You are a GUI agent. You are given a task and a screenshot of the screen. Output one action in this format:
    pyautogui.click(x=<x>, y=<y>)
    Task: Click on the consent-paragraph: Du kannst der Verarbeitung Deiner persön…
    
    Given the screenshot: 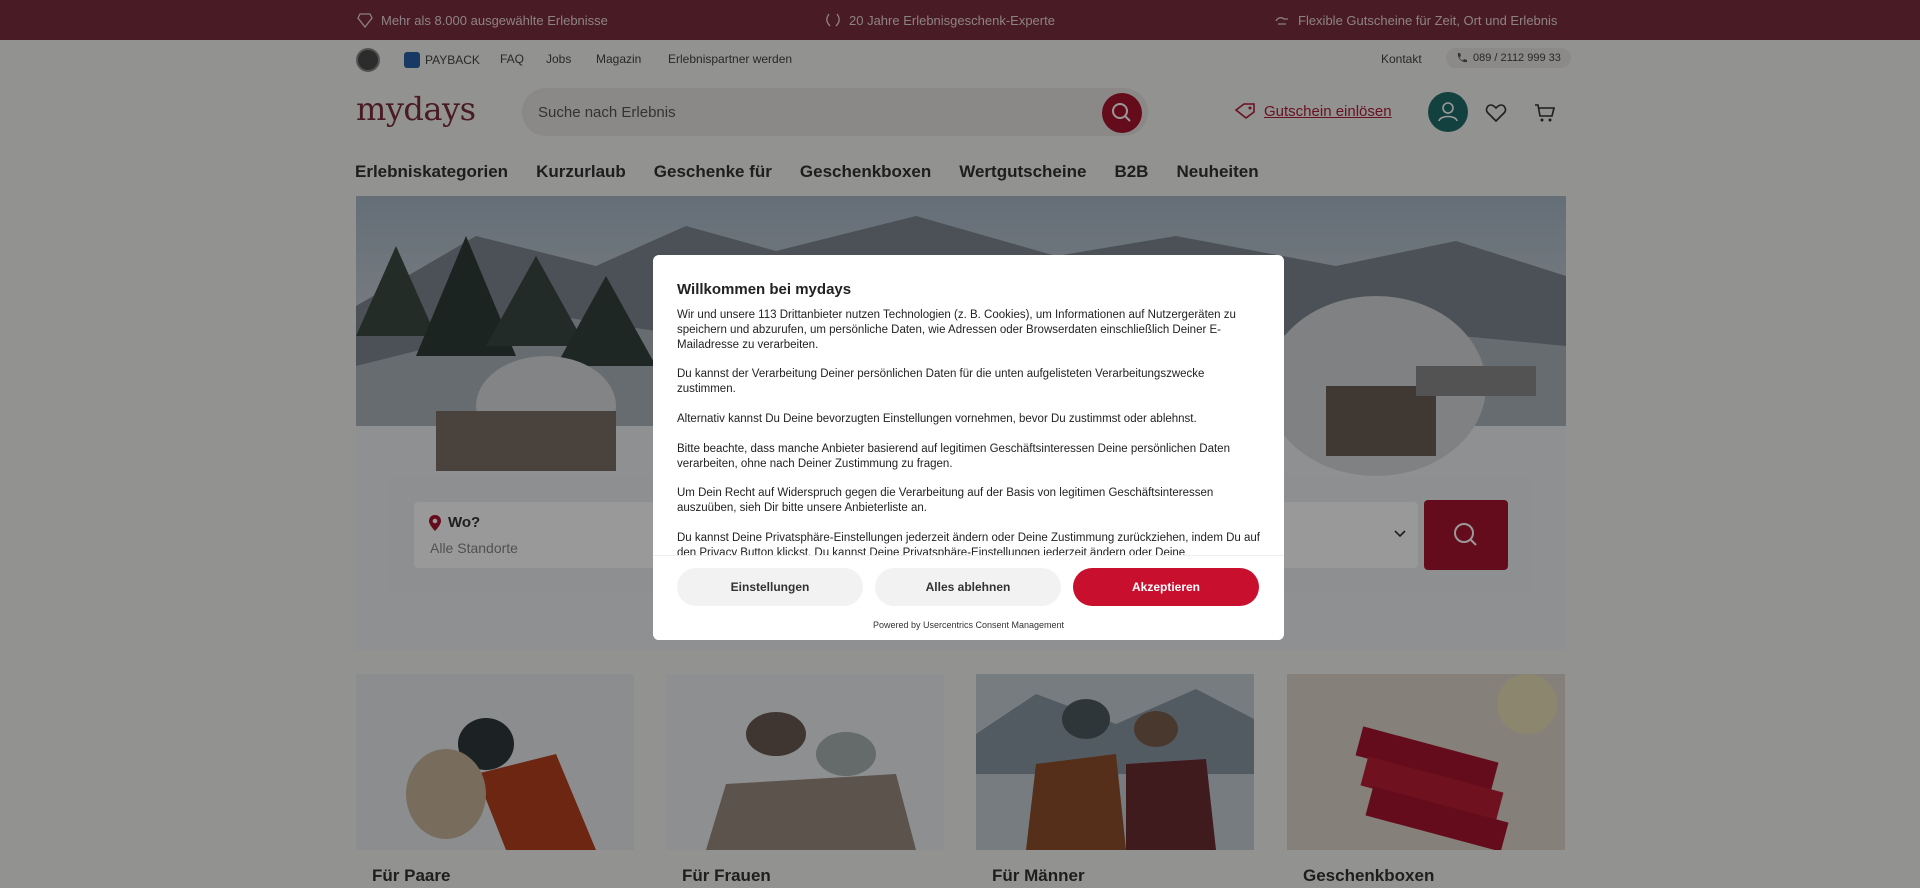 What is the action you would take?
    pyautogui.click(x=941, y=382)
    